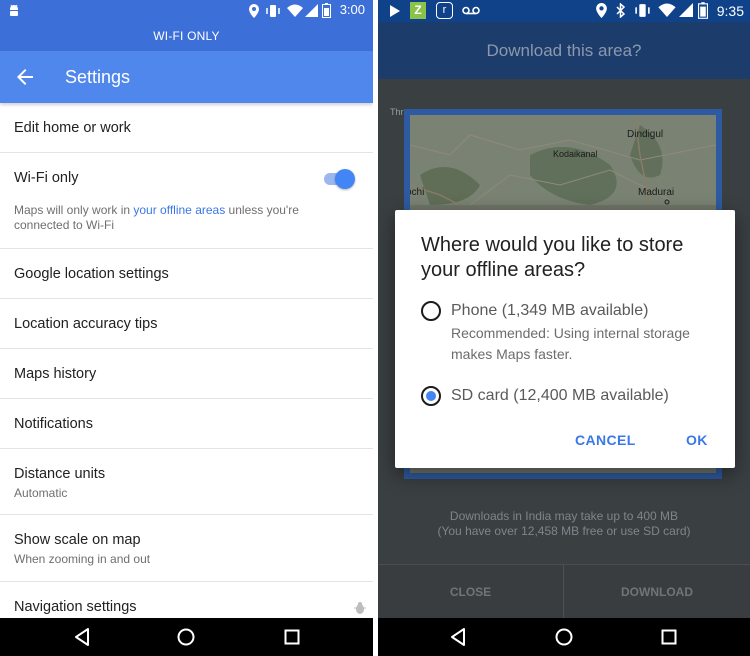  Describe the element at coordinates (730, 11) in the screenshot. I see `status-time: 9:35` at that location.